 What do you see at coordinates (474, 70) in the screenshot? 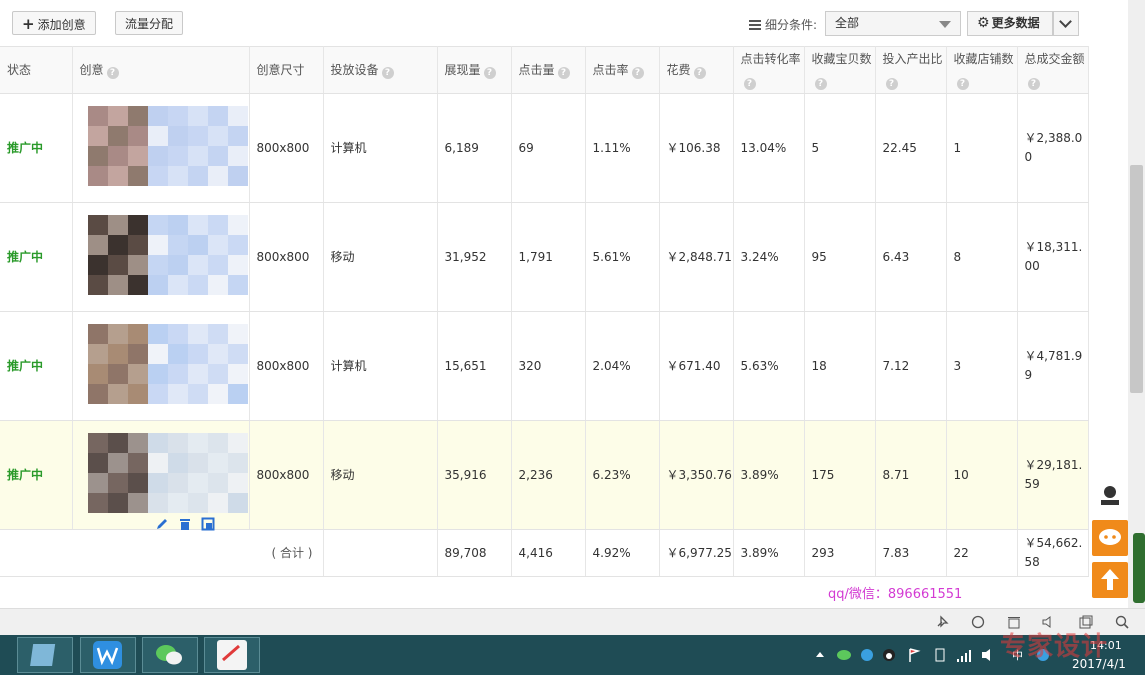
I see `header-impressions: 展现量?` at bounding box center [474, 70].